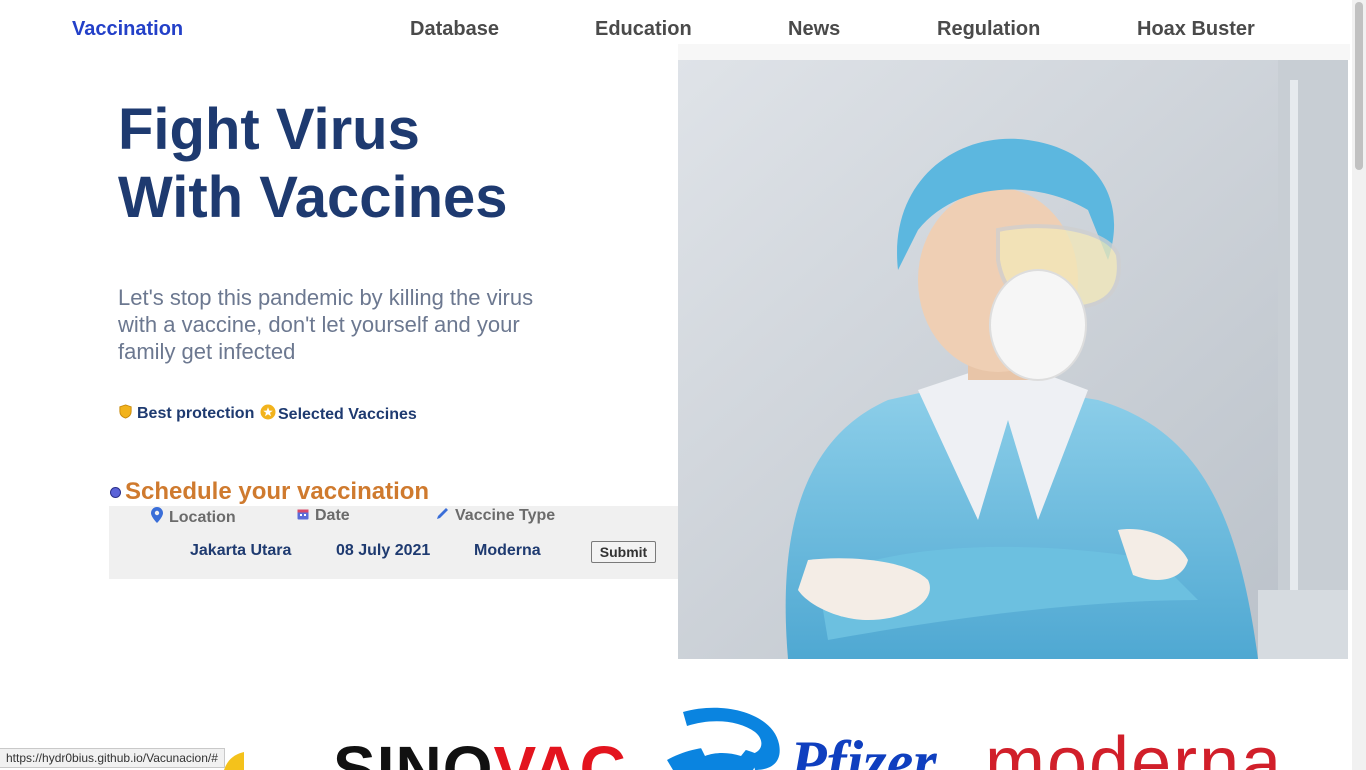 Image resolution: width=1366 pixels, height=770 pixels. I want to click on logo-moderna: moderna, so click(1134, 746).